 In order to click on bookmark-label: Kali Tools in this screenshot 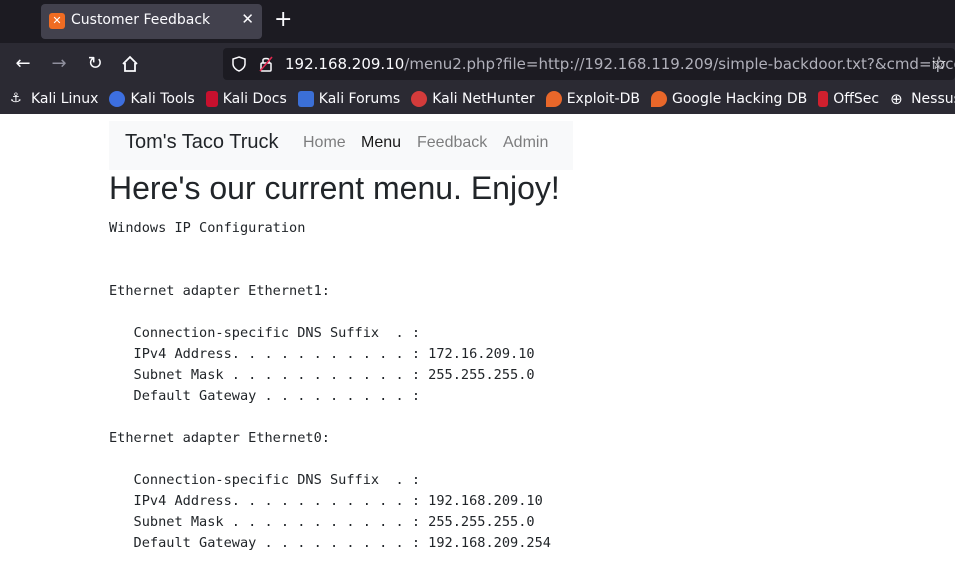, I will do `click(162, 99)`.